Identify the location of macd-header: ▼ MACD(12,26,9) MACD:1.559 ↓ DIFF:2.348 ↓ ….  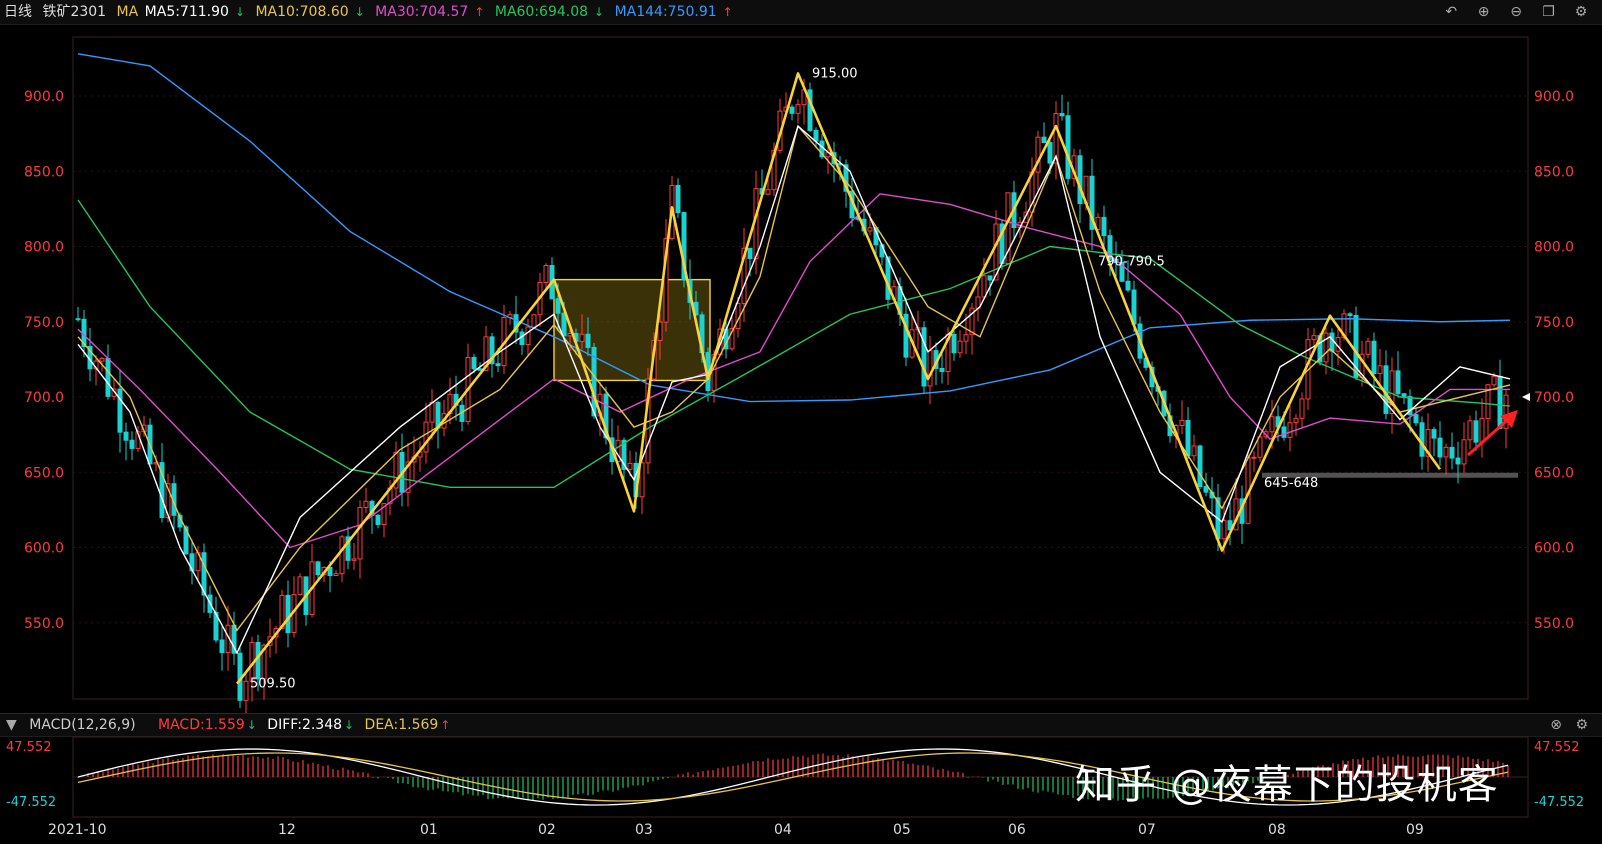
(801, 725).